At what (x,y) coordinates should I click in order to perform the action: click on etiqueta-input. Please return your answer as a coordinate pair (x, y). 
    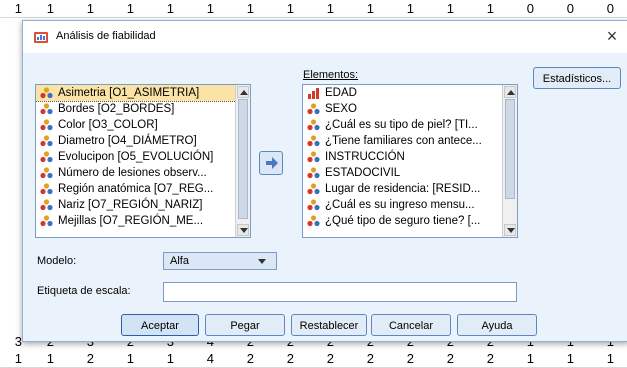
    Looking at the image, I should click on (340, 292).